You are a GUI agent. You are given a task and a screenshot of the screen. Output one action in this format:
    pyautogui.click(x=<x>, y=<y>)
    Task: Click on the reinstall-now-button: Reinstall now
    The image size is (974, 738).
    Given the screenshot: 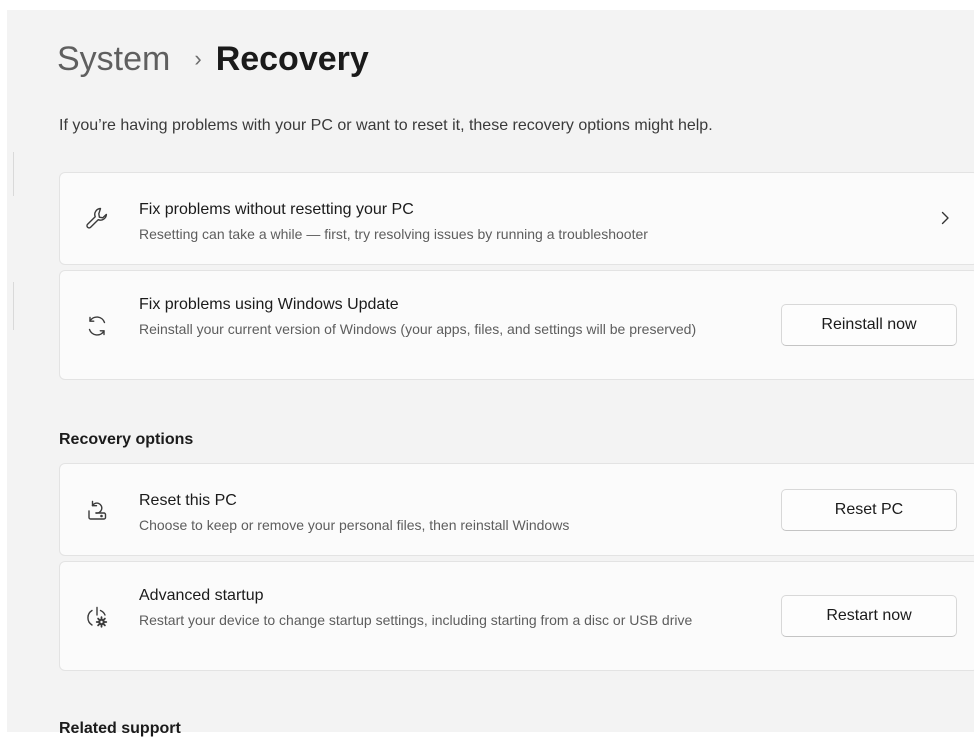 What is the action you would take?
    pyautogui.click(x=869, y=325)
    